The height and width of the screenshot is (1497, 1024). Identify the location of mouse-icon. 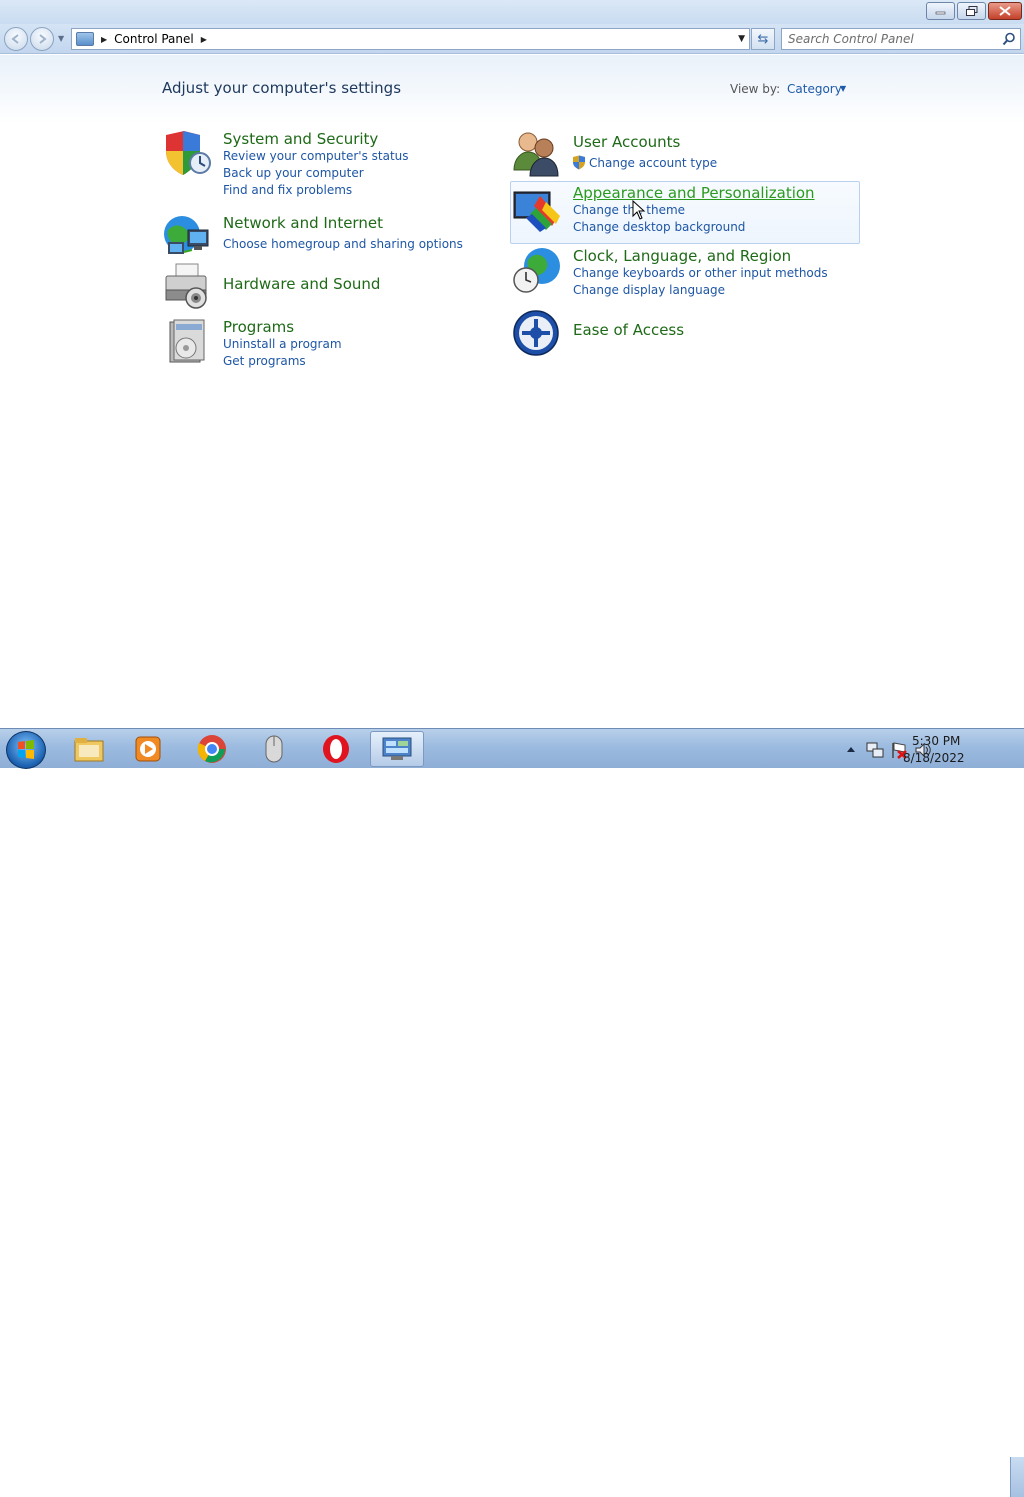
(274, 749).